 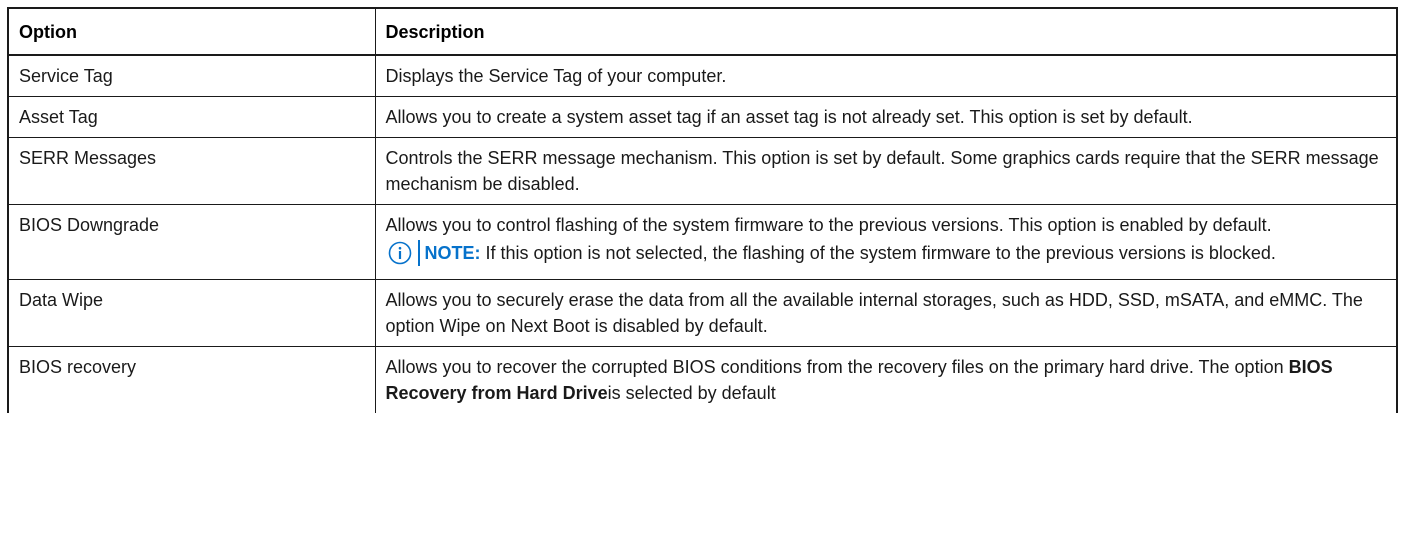 I want to click on note-label: NOTE:, so click(x=452, y=253).